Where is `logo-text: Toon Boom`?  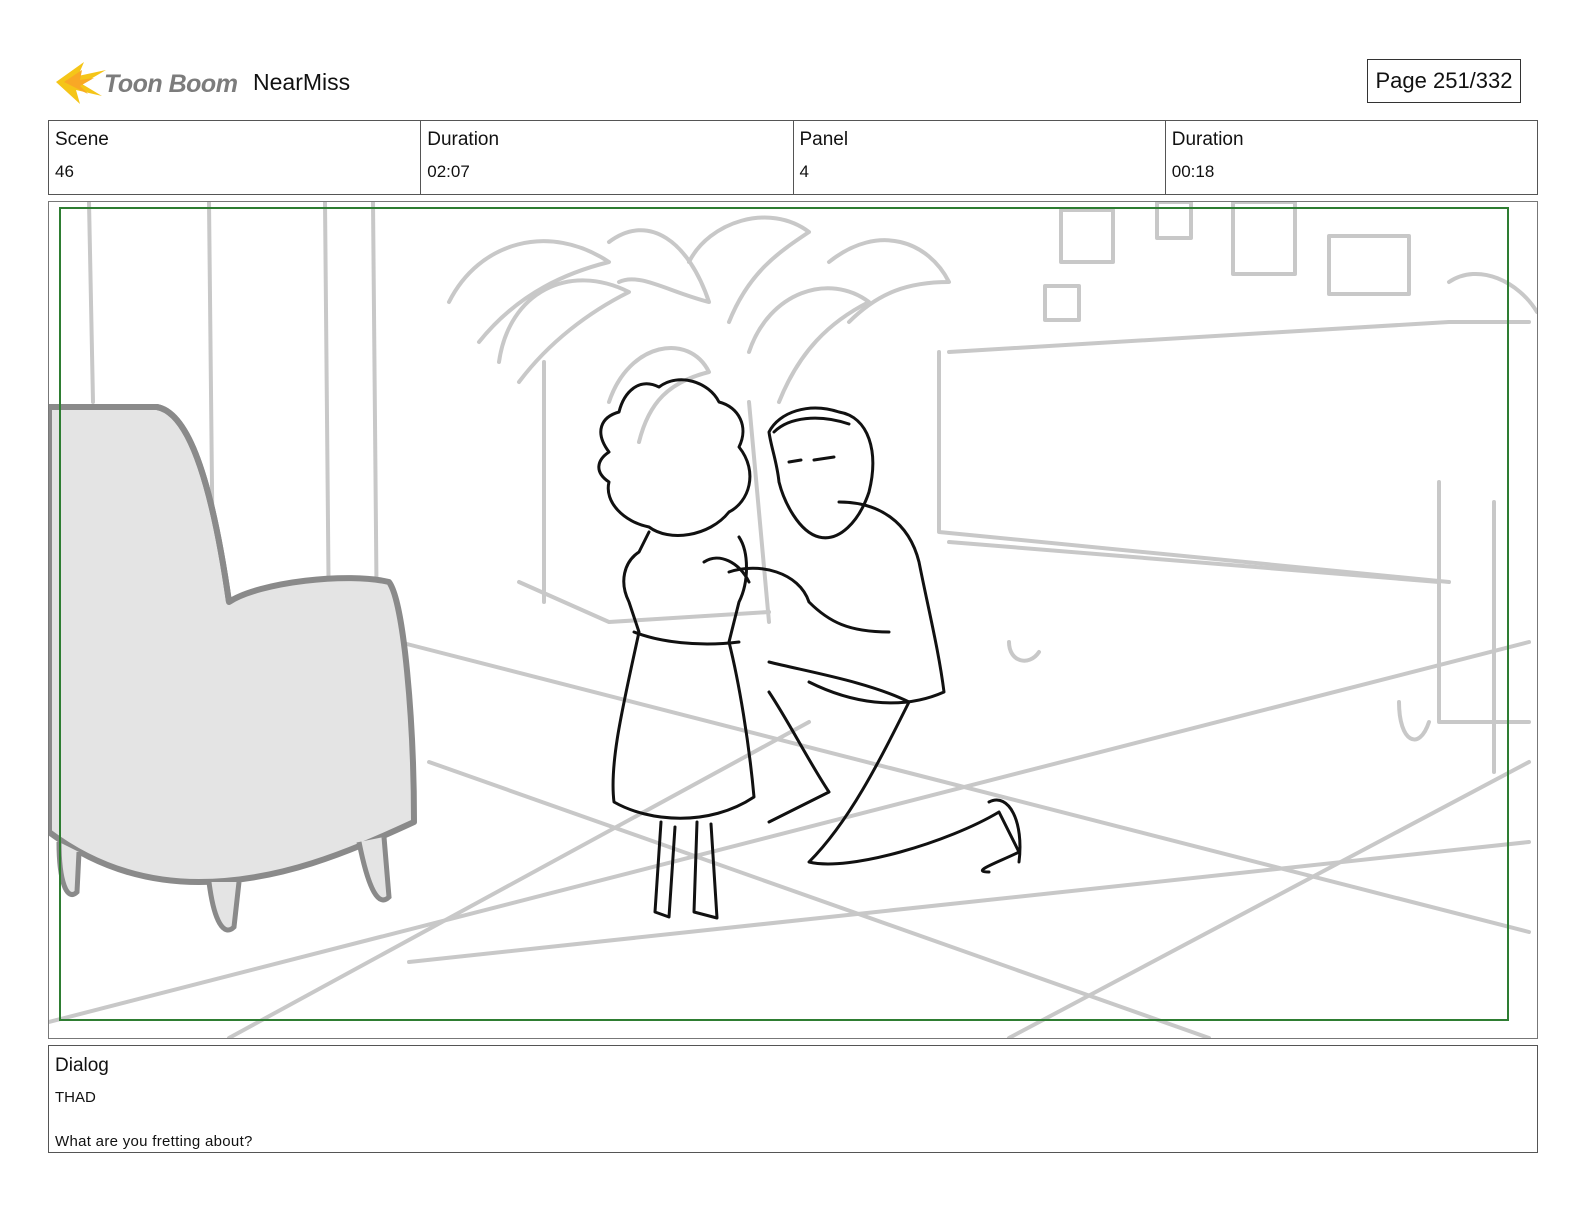
logo-text: Toon Boom is located at coordinates (171, 84).